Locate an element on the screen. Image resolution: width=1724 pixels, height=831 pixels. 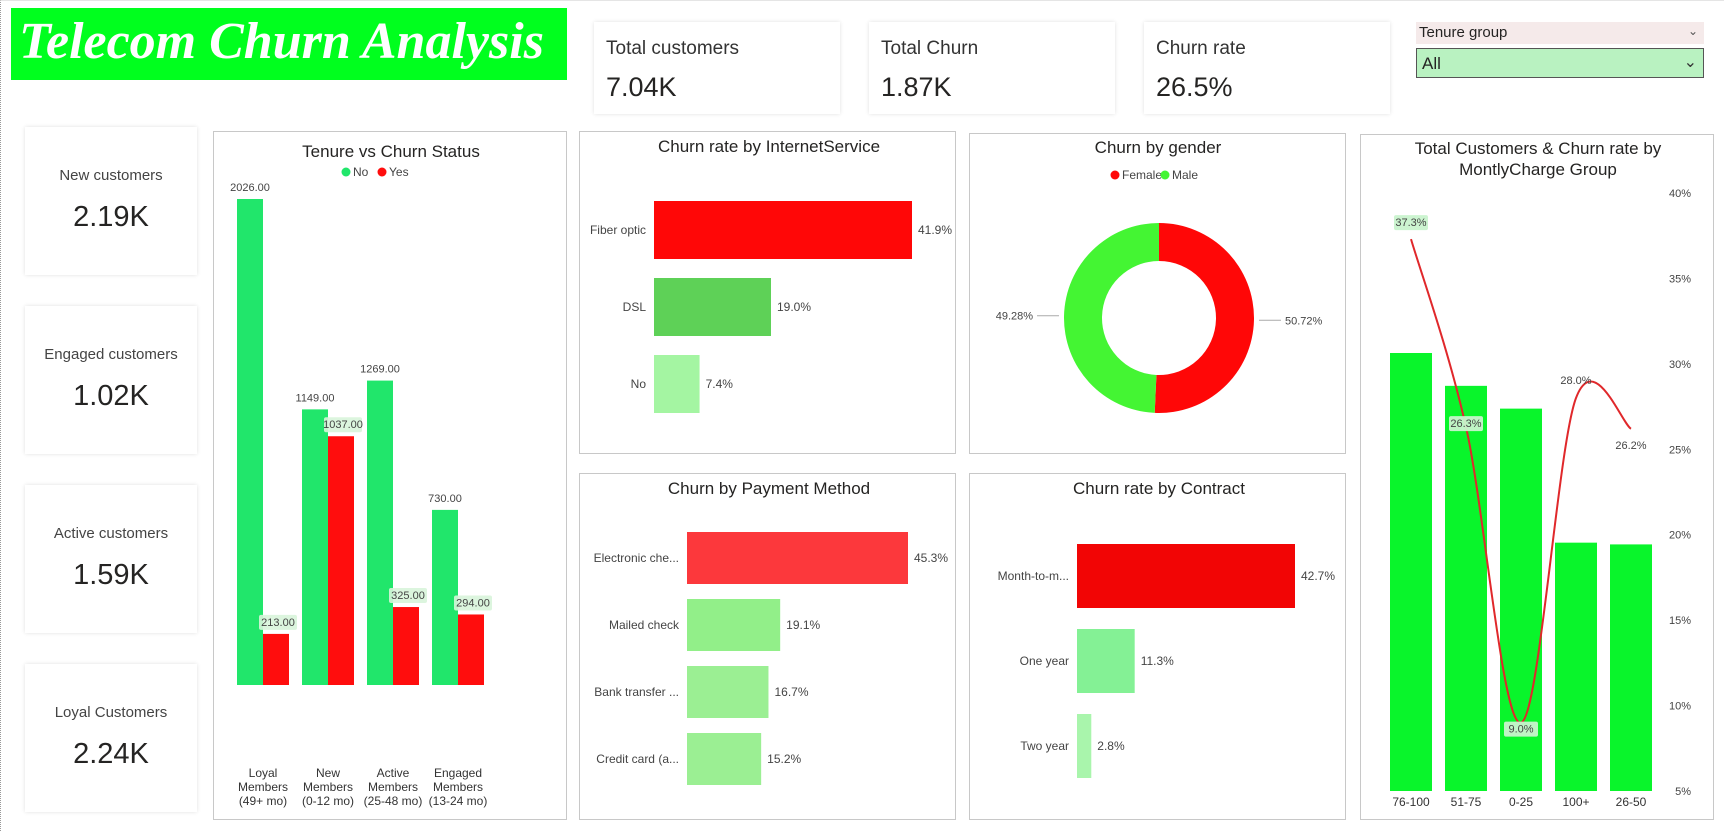
tenure-group-slicer: Tenure group ⌄ All ⌄ is located at coordinates (1560, 51).